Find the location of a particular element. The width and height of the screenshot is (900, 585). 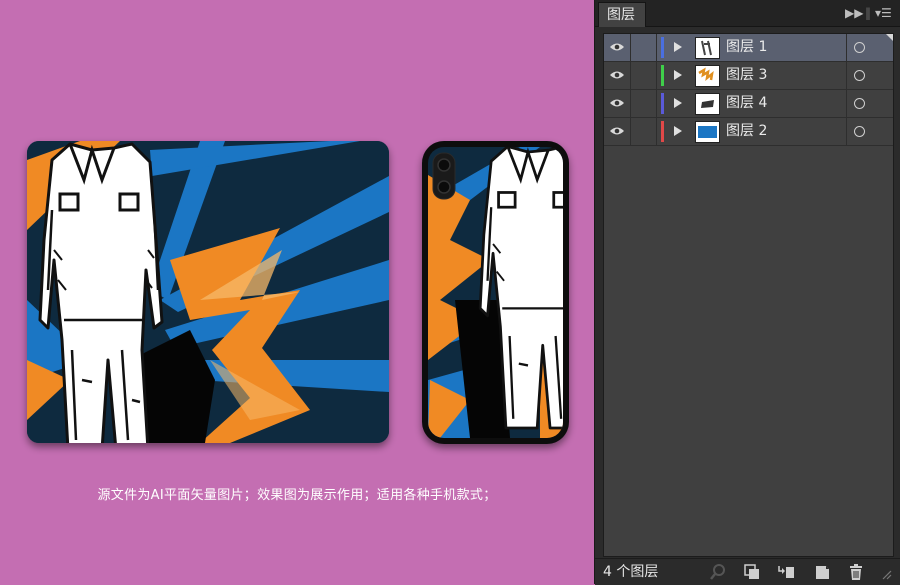

layer-row-1: 图层 1 is located at coordinates (748, 48).